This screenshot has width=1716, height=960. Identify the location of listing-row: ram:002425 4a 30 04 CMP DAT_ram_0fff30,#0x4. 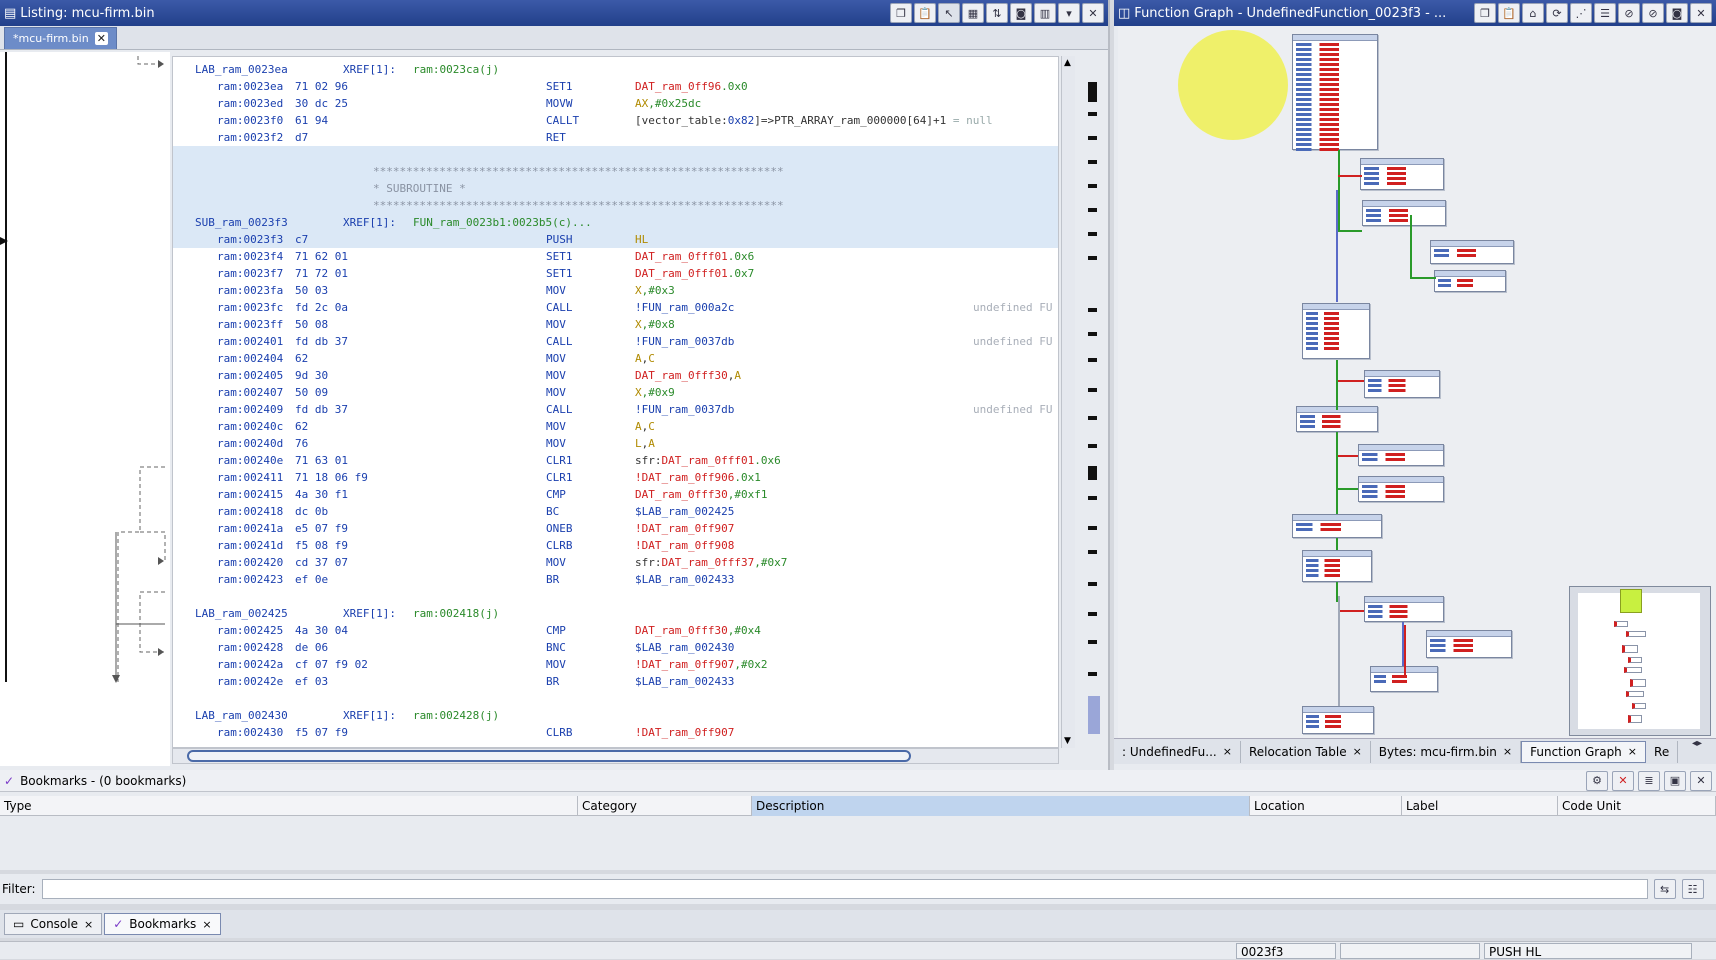
(615, 630).